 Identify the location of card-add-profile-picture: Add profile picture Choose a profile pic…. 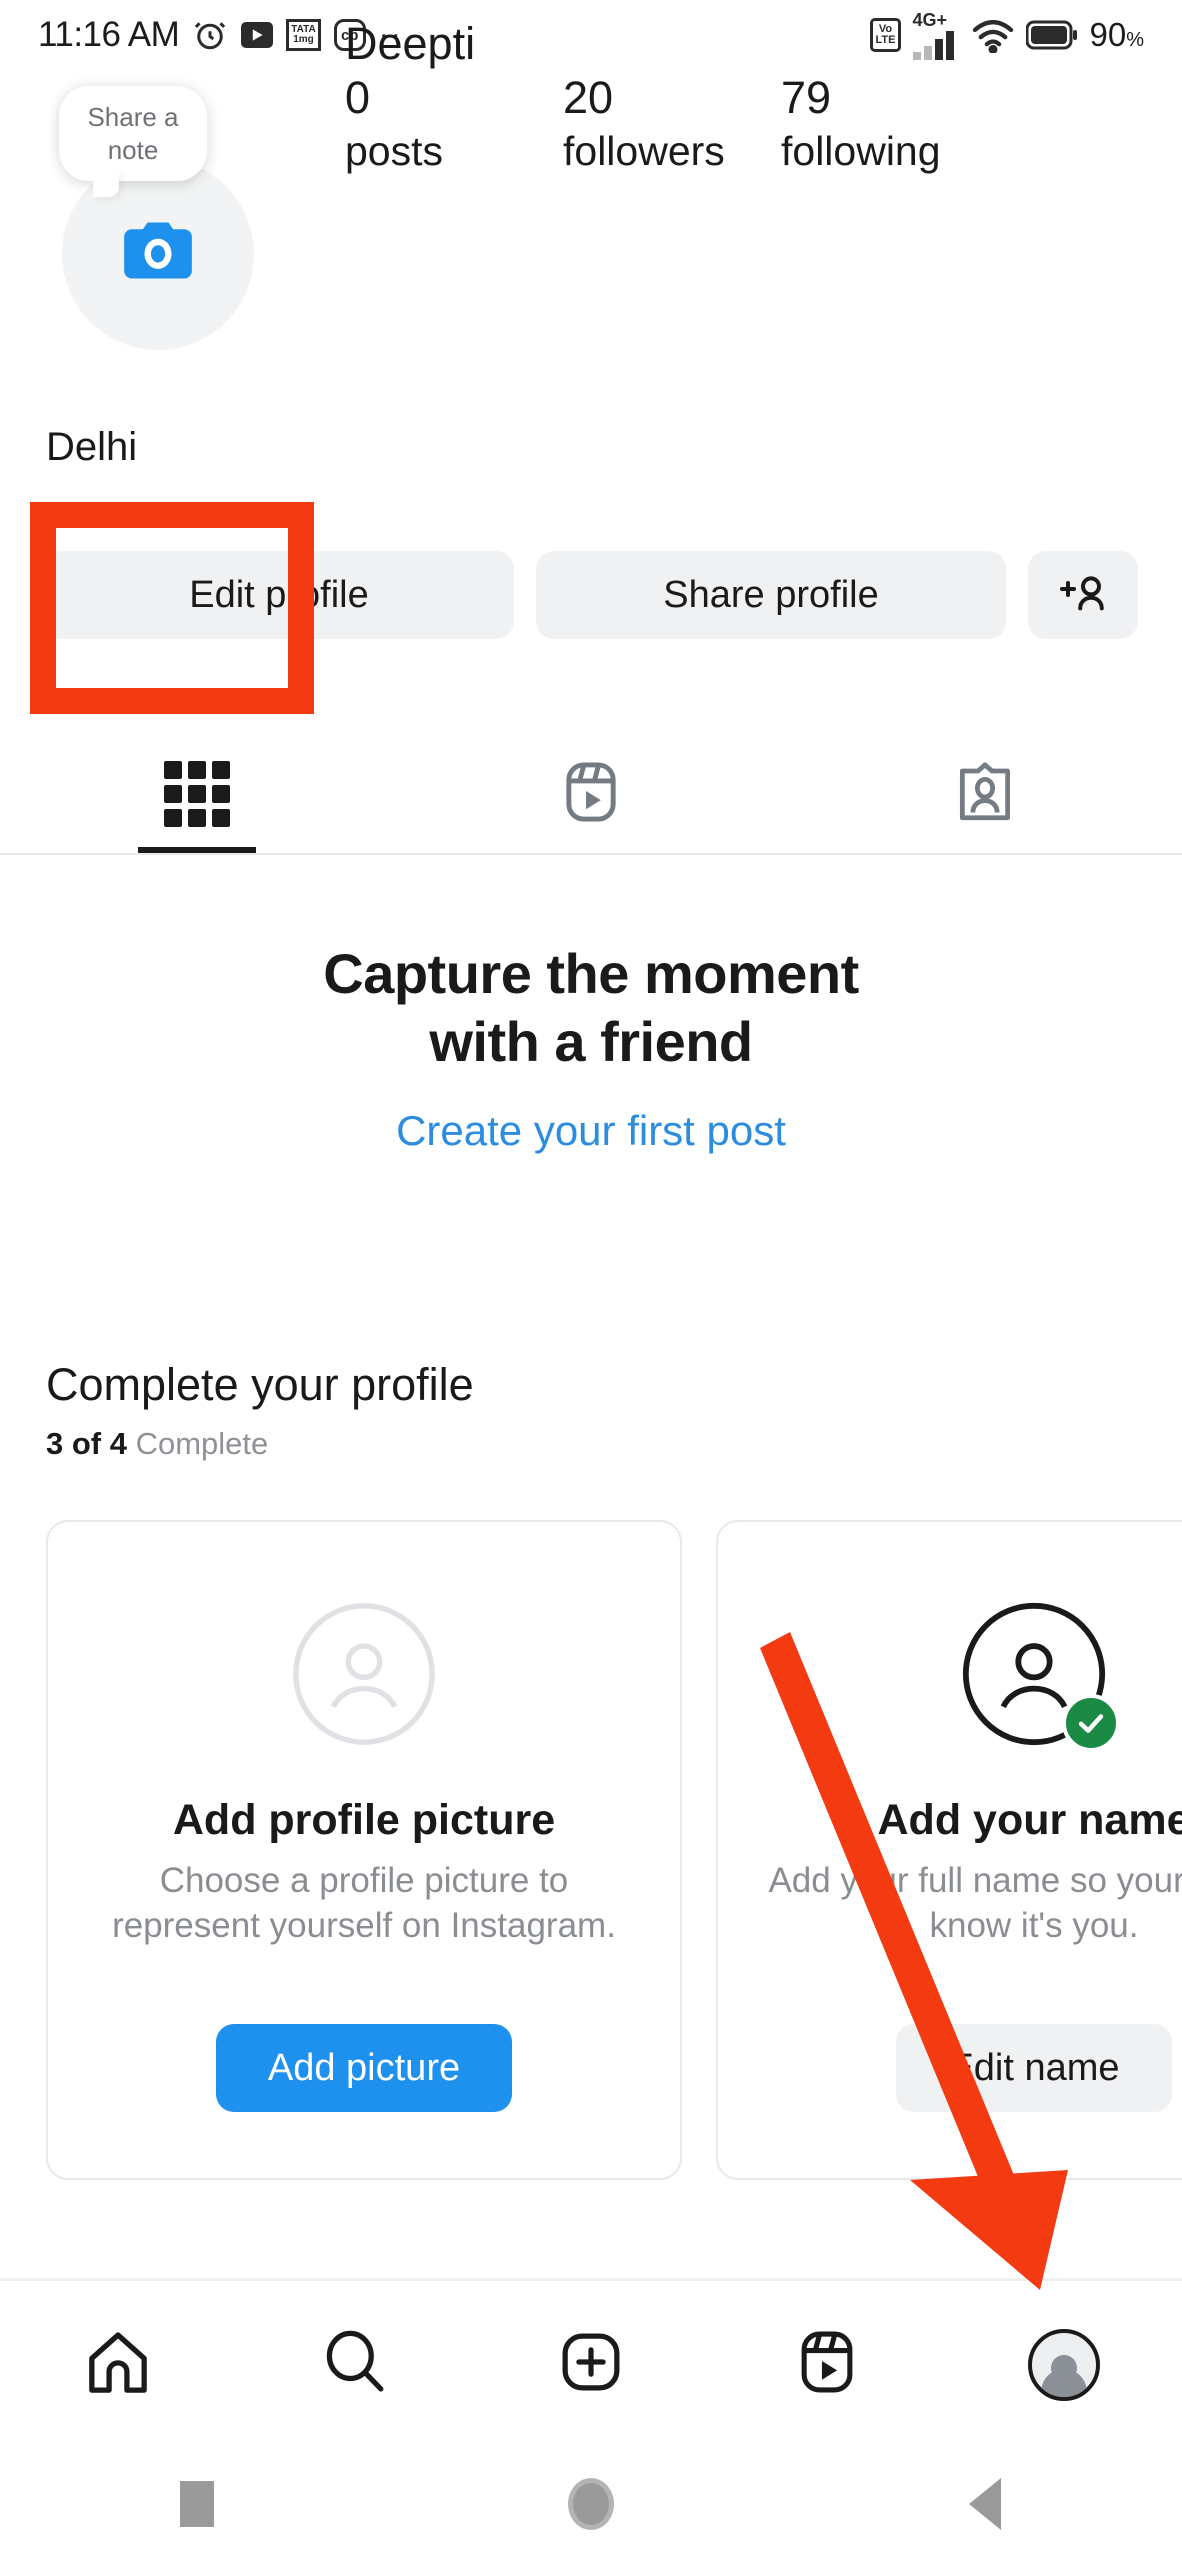
(364, 1850).